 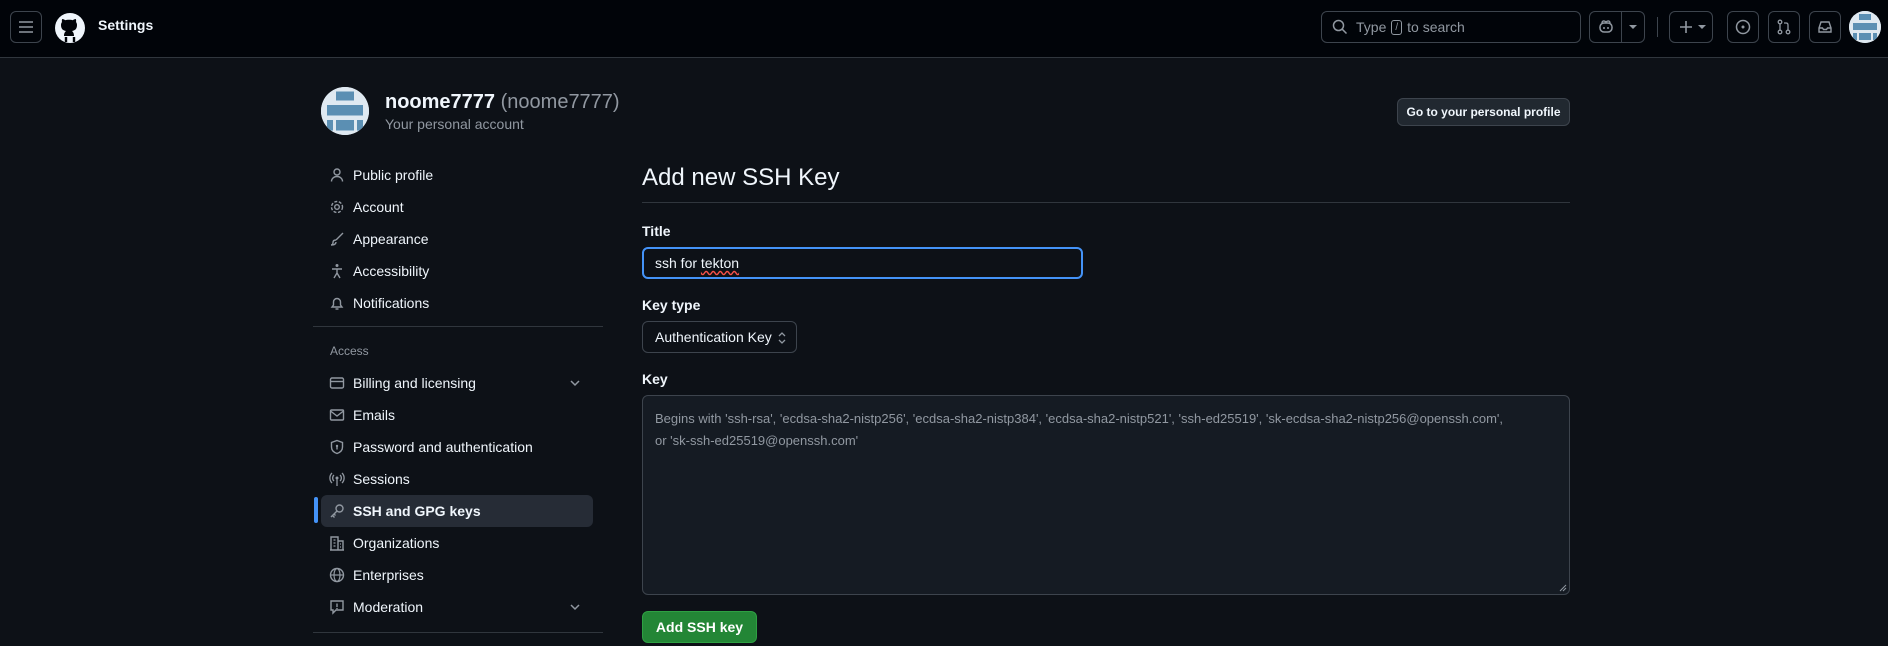 I want to click on globe-icon, so click(x=337, y=575).